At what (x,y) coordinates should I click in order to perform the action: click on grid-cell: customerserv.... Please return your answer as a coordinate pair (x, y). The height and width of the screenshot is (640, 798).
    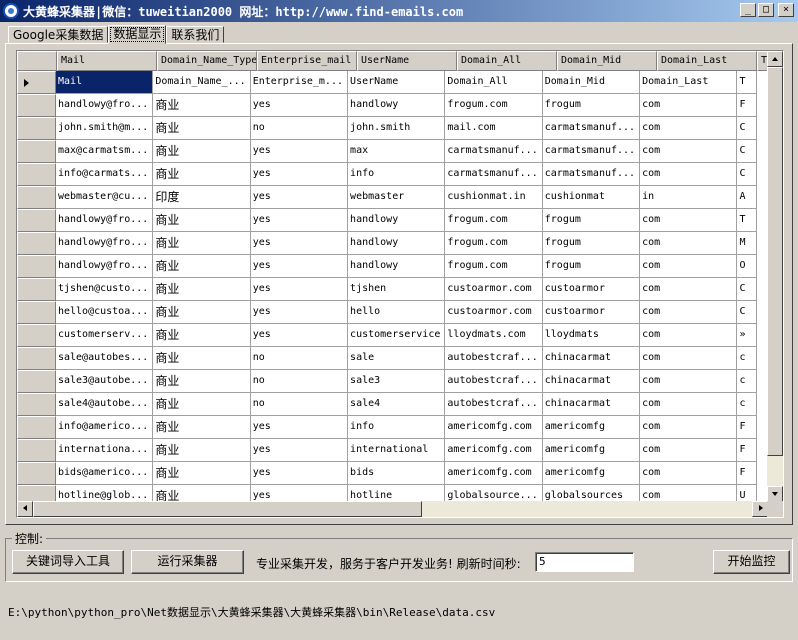
    Looking at the image, I should click on (104, 335).